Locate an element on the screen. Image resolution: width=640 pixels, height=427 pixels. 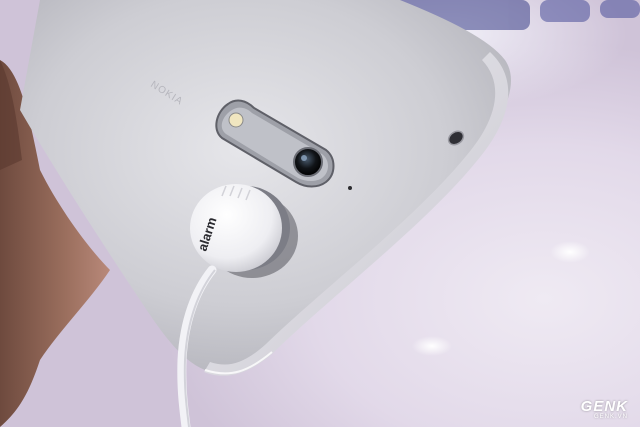
site-watermark: GENK GENK.VN is located at coordinates (604, 410).